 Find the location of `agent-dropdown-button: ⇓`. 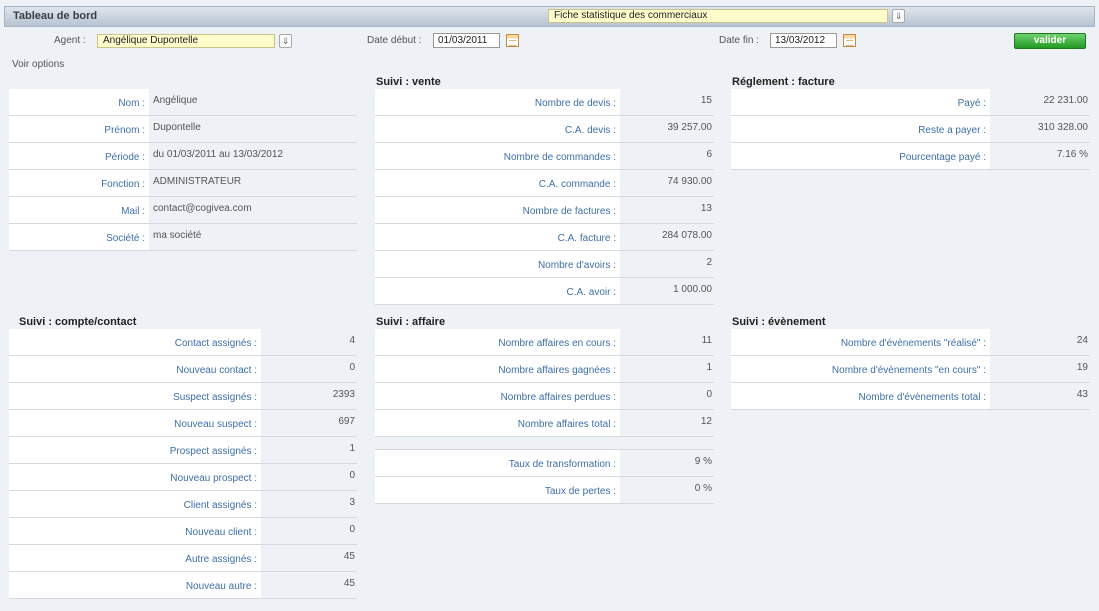

agent-dropdown-button: ⇓ is located at coordinates (285, 41).